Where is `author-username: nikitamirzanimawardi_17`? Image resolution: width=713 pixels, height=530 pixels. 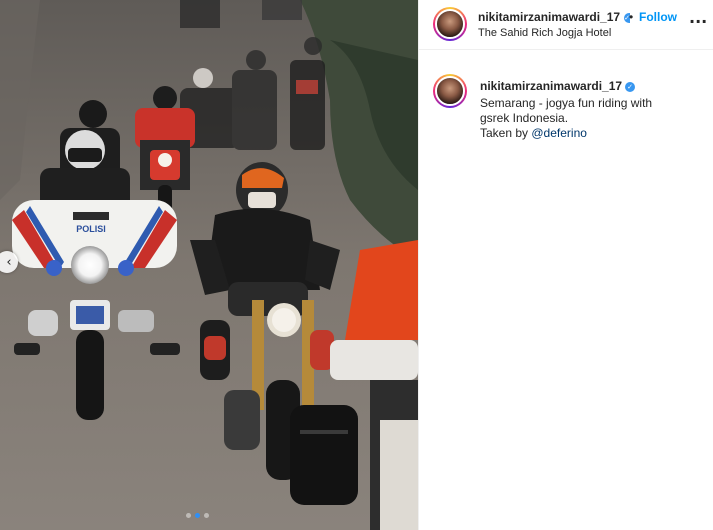
author-username: nikitamirzanimawardi_17 is located at coordinates (549, 17).